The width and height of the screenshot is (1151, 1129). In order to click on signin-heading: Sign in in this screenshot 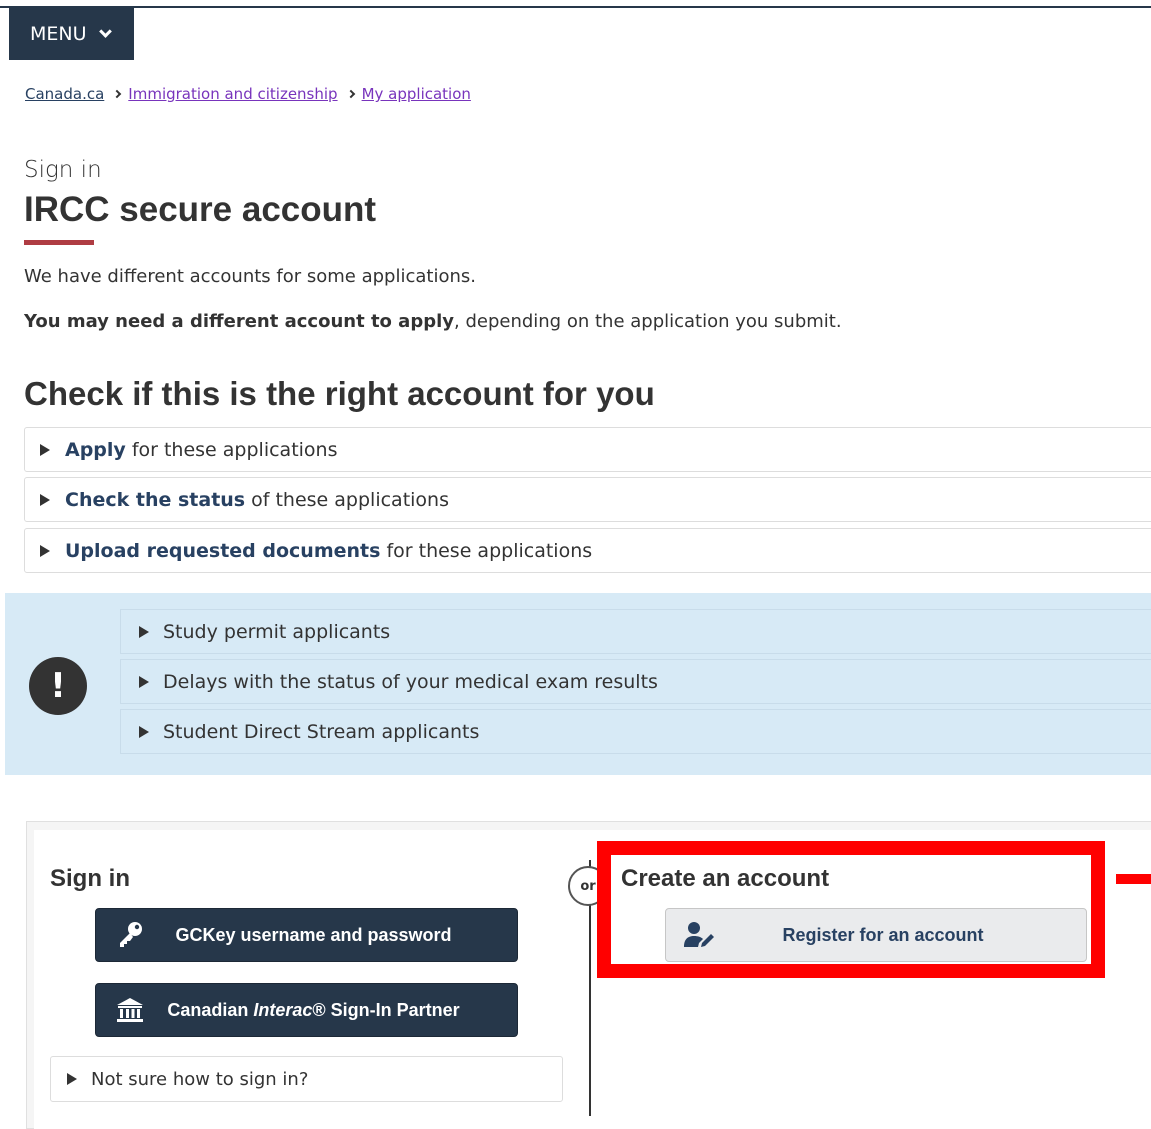, I will do `click(90, 878)`.